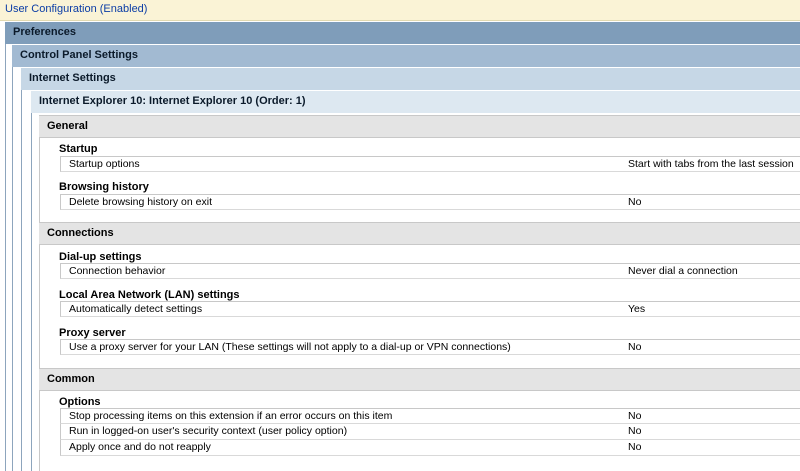 This screenshot has width=800, height=471. What do you see at coordinates (430, 202) in the screenshot?
I see `setting-row: Delete browsing history on exit No` at bounding box center [430, 202].